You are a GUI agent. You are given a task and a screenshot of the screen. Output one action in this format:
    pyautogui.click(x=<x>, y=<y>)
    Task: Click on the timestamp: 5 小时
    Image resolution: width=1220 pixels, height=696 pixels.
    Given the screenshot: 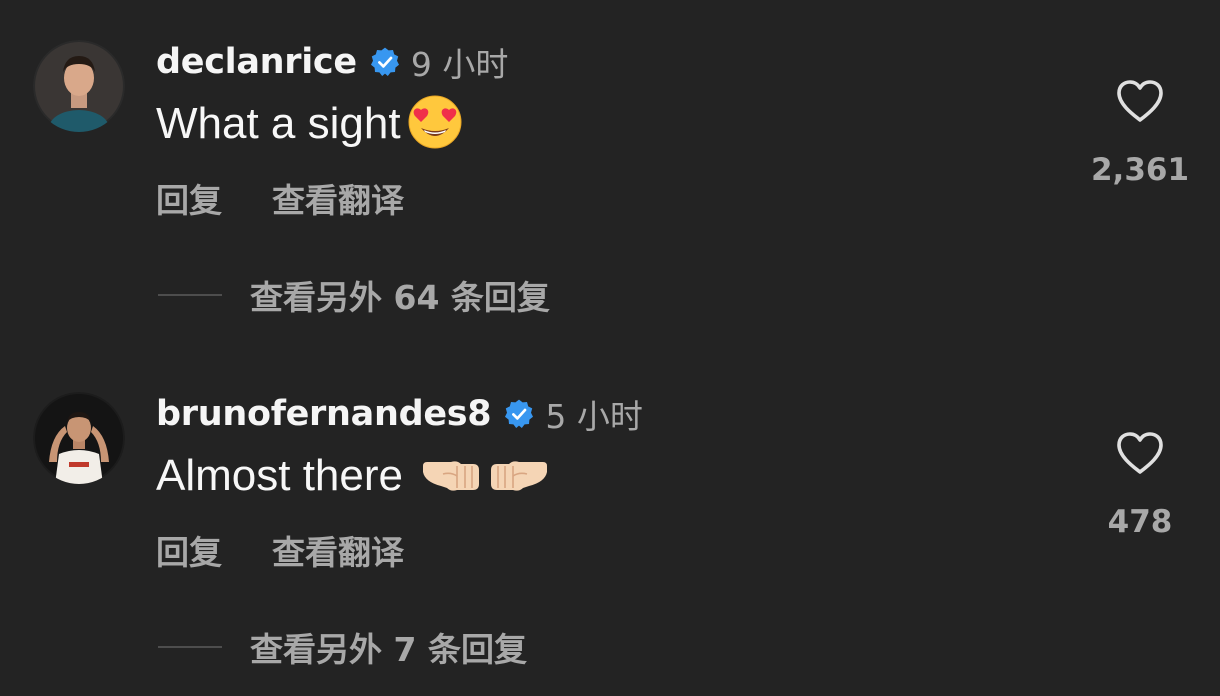 What is the action you would take?
    pyautogui.click(x=594, y=416)
    